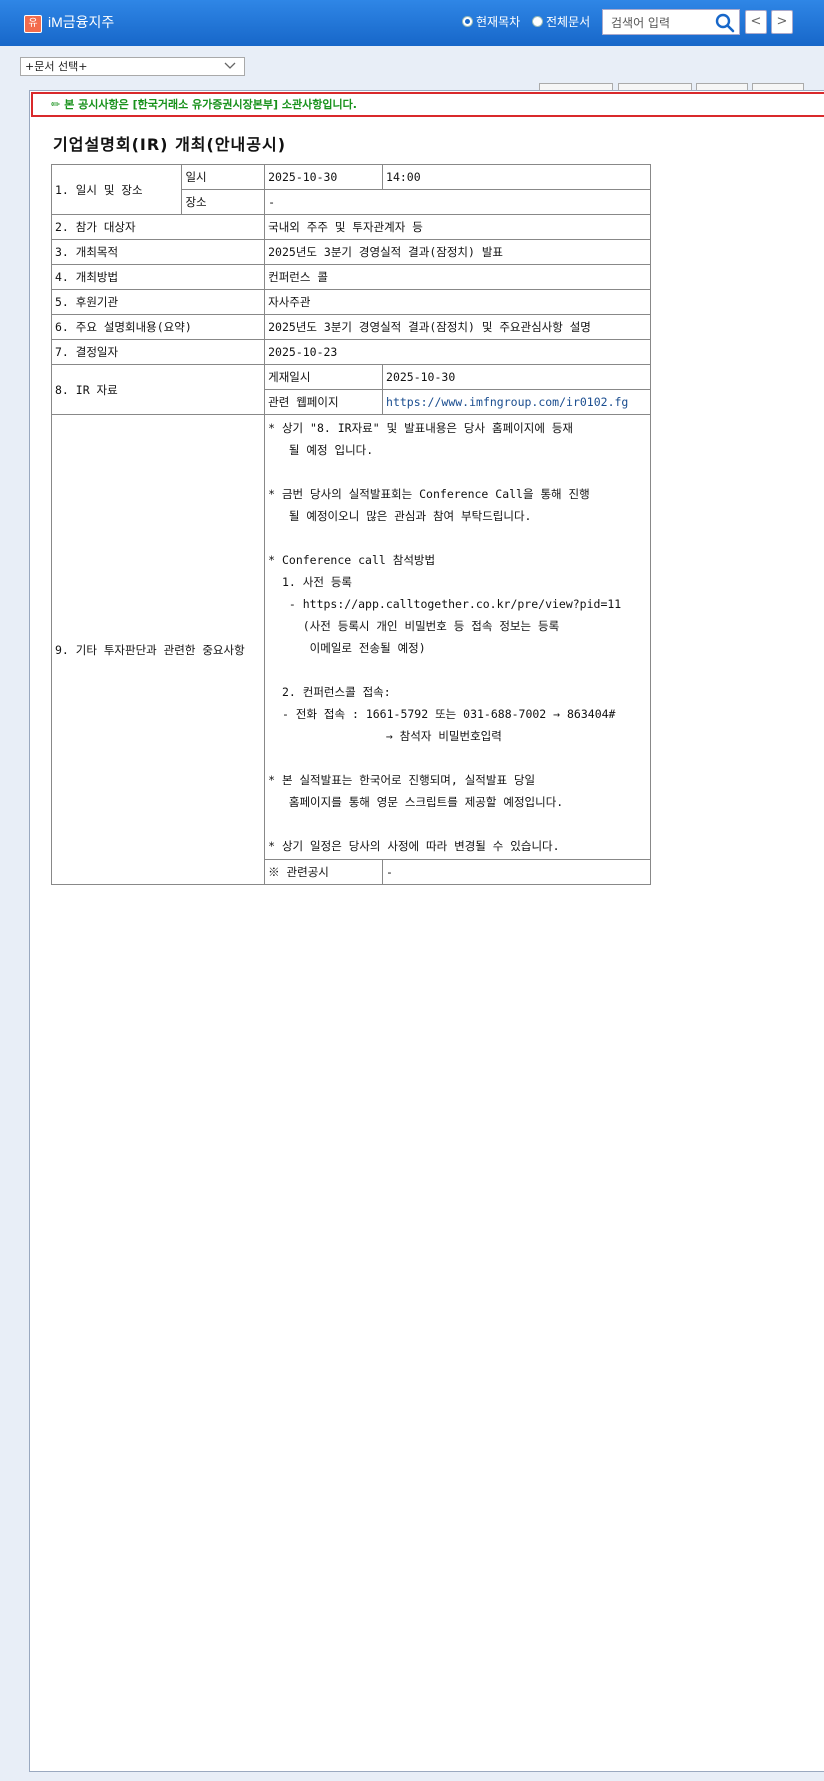  I want to click on radio-all-documents: 전체문서, so click(561, 21).